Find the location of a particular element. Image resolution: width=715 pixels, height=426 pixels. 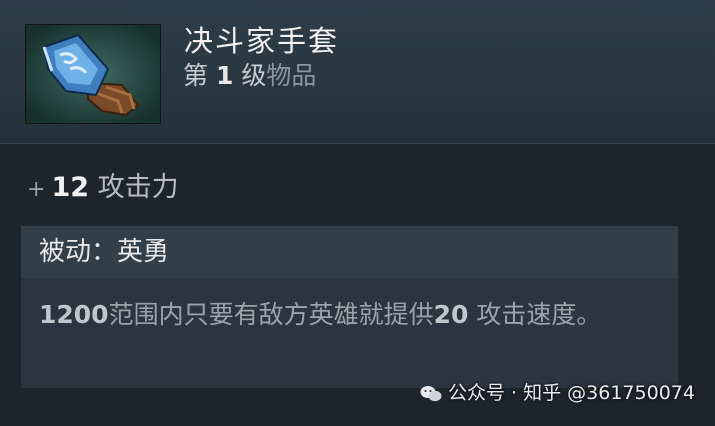

ability-range-value: 1200 is located at coordinates (74, 314).